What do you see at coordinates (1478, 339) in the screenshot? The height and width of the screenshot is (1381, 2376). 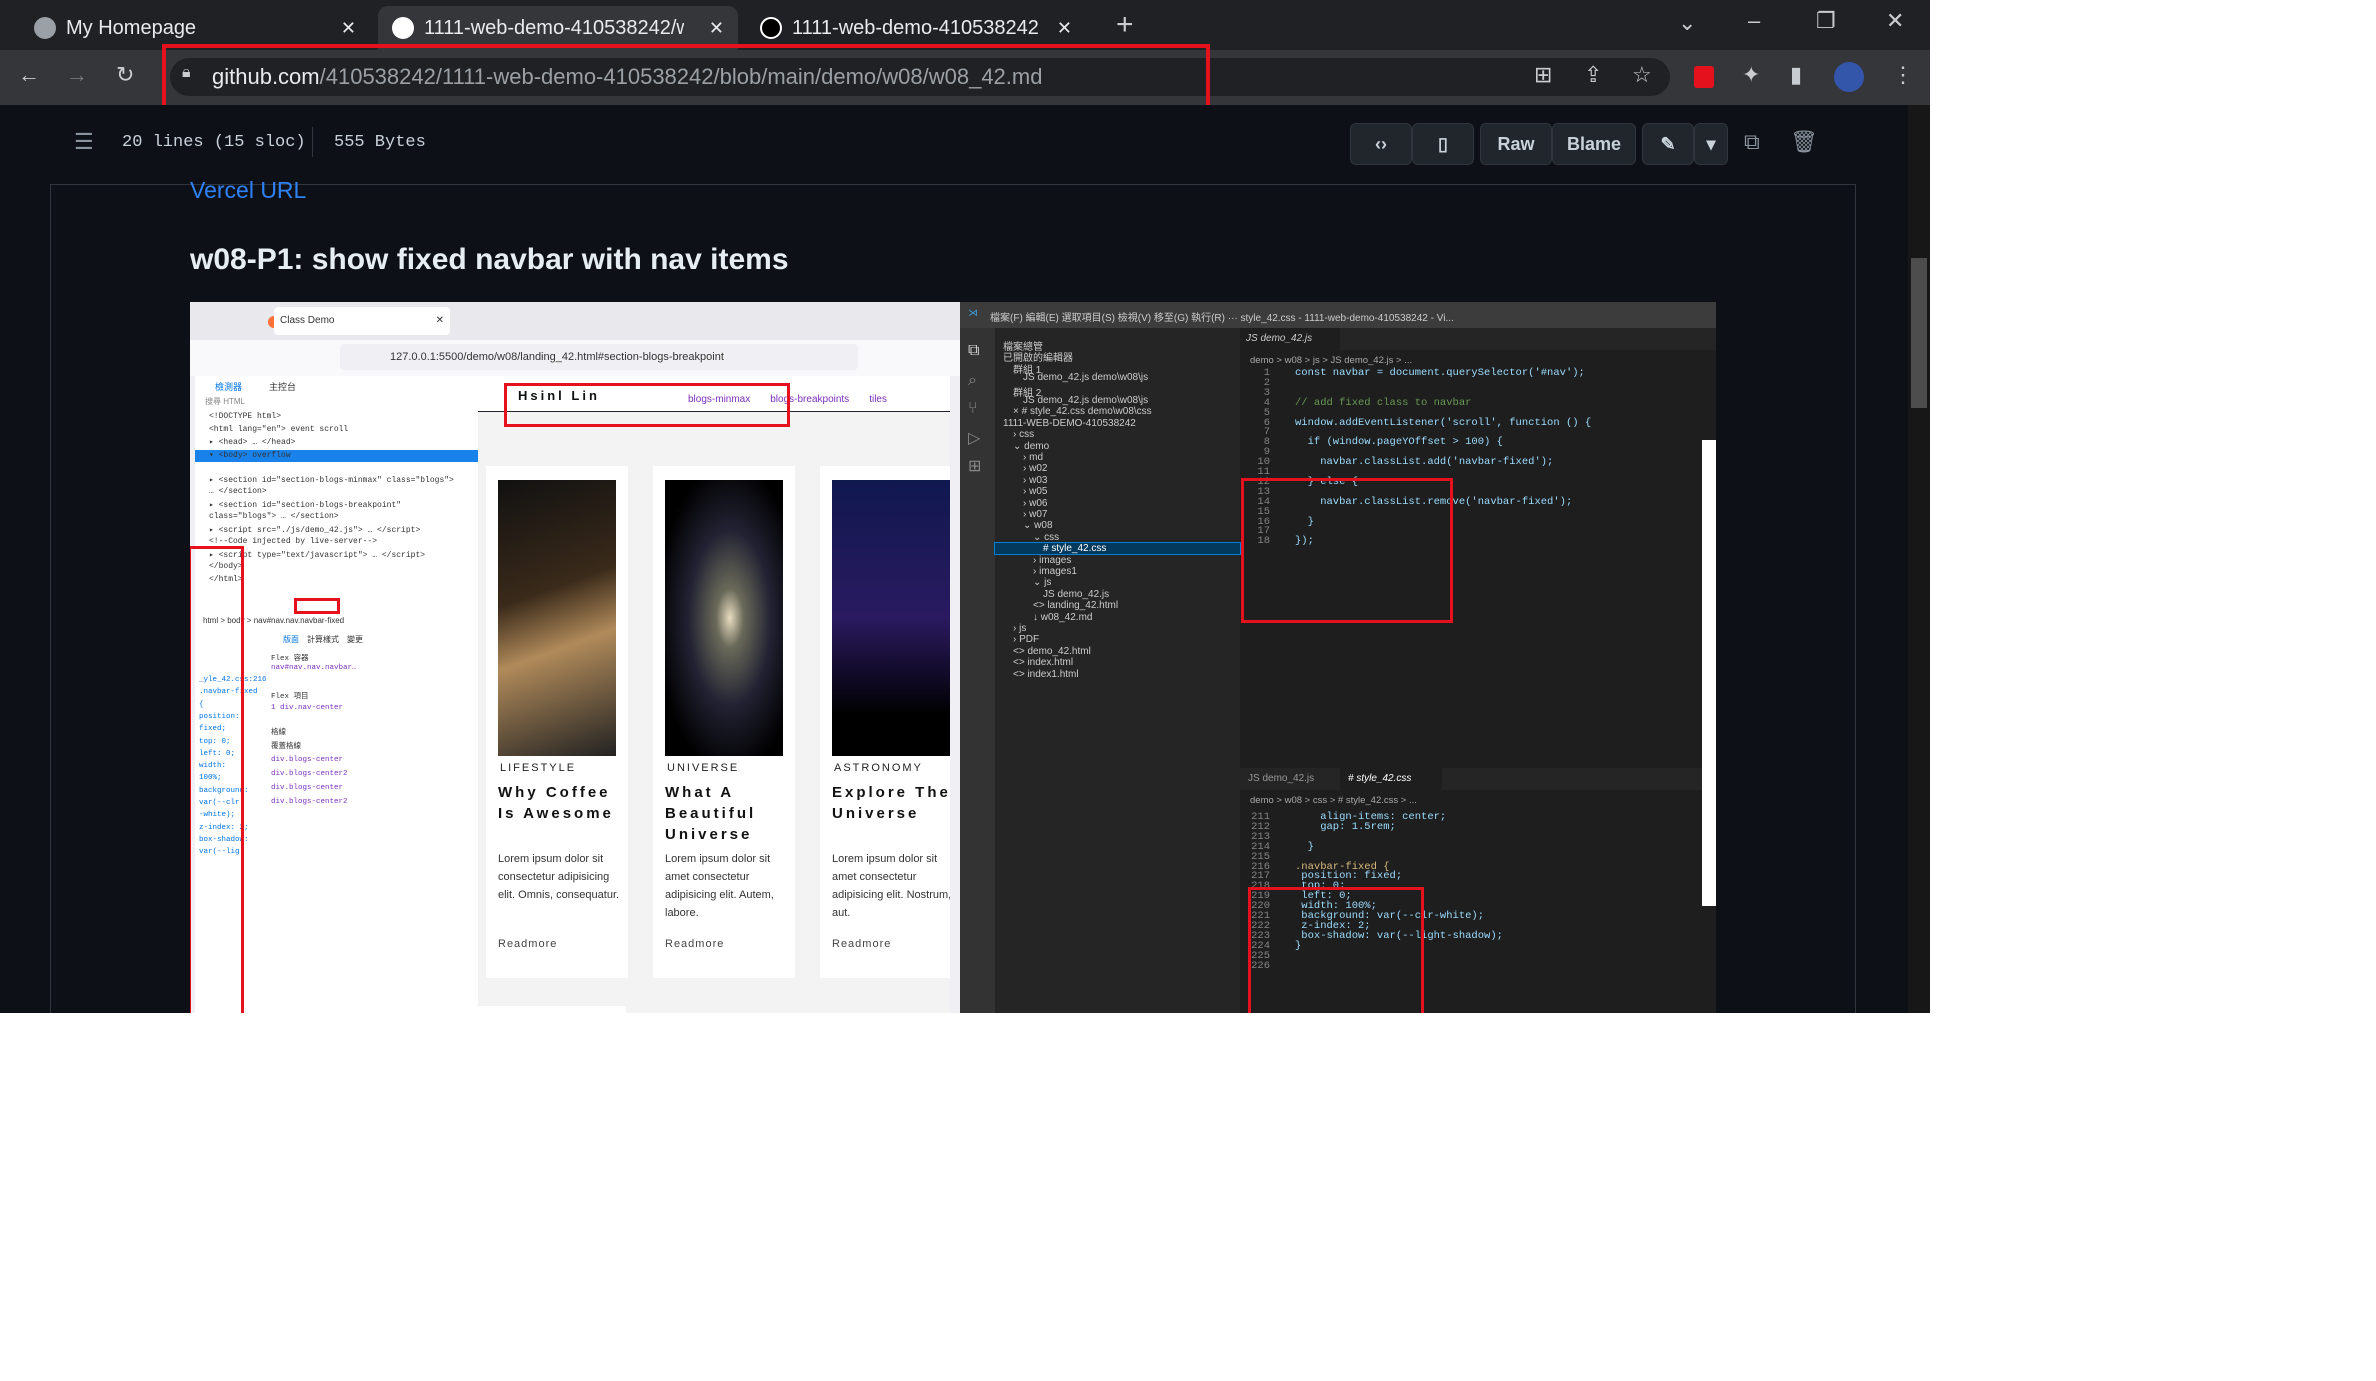 I see `editor-tabs: JS demo_42.js` at bounding box center [1478, 339].